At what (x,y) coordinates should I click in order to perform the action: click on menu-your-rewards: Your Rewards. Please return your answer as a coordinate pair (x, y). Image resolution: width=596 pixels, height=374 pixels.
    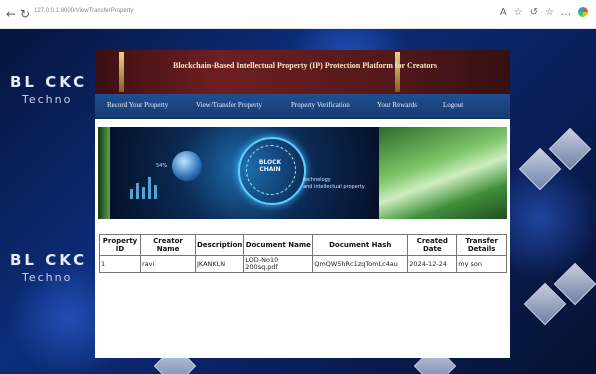
    Looking at the image, I should click on (397, 105).